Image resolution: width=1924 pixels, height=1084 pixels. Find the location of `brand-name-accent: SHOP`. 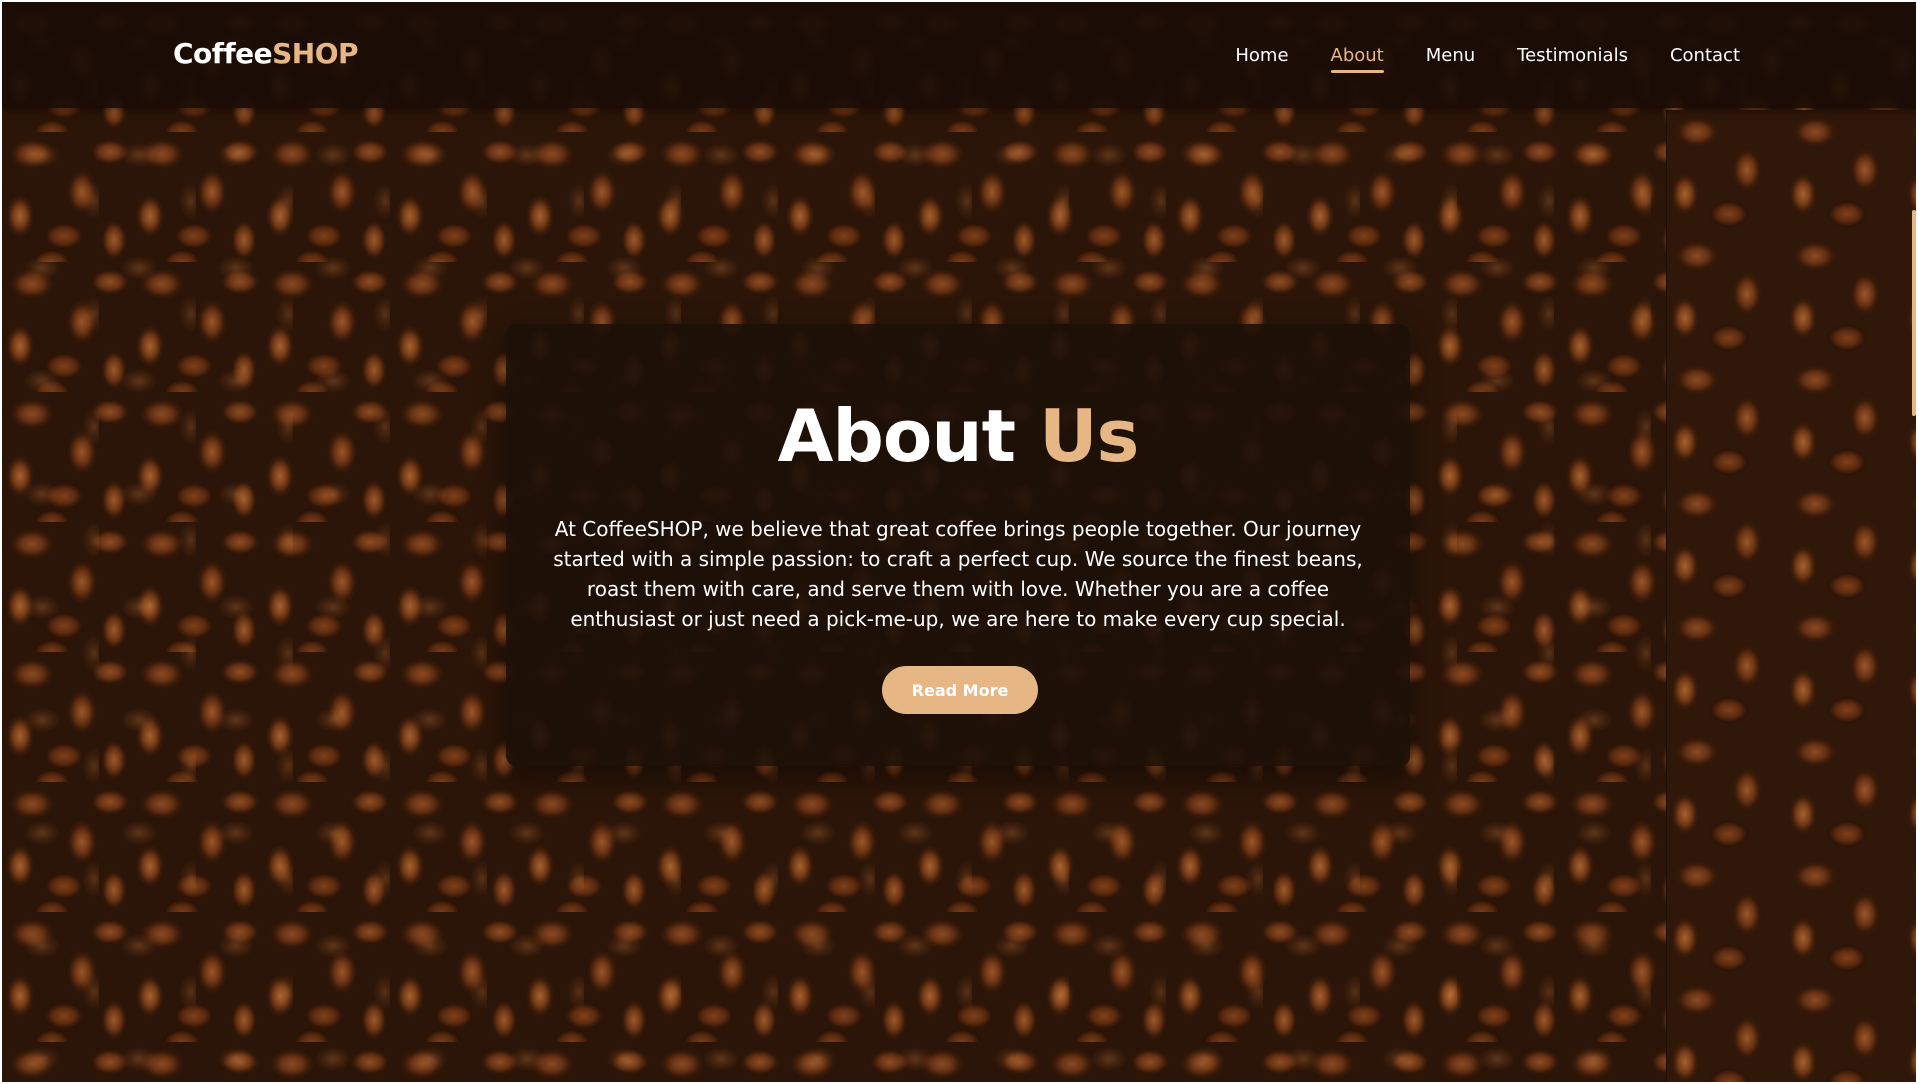

brand-name-accent: SHOP is located at coordinates (315, 53).